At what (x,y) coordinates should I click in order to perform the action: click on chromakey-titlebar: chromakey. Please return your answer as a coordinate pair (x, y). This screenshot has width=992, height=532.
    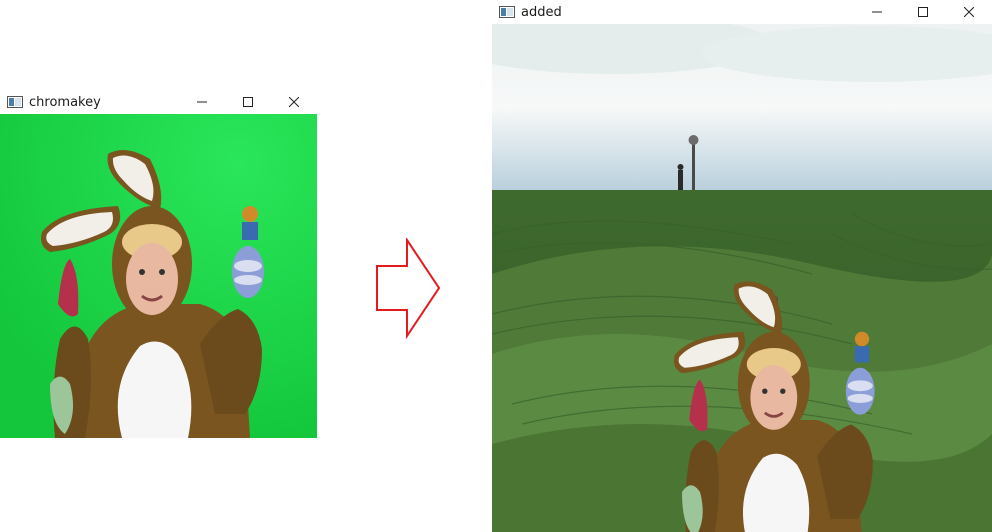
    Looking at the image, I should click on (158, 102).